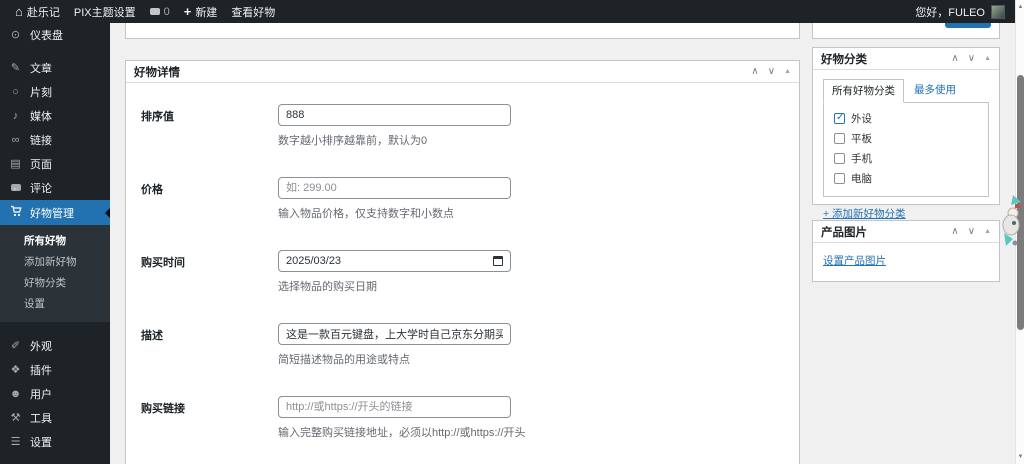  Describe the element at coordinates (863, 91) in the screenshot. I see `tab-all-categories: 所有好物分类` at that location.